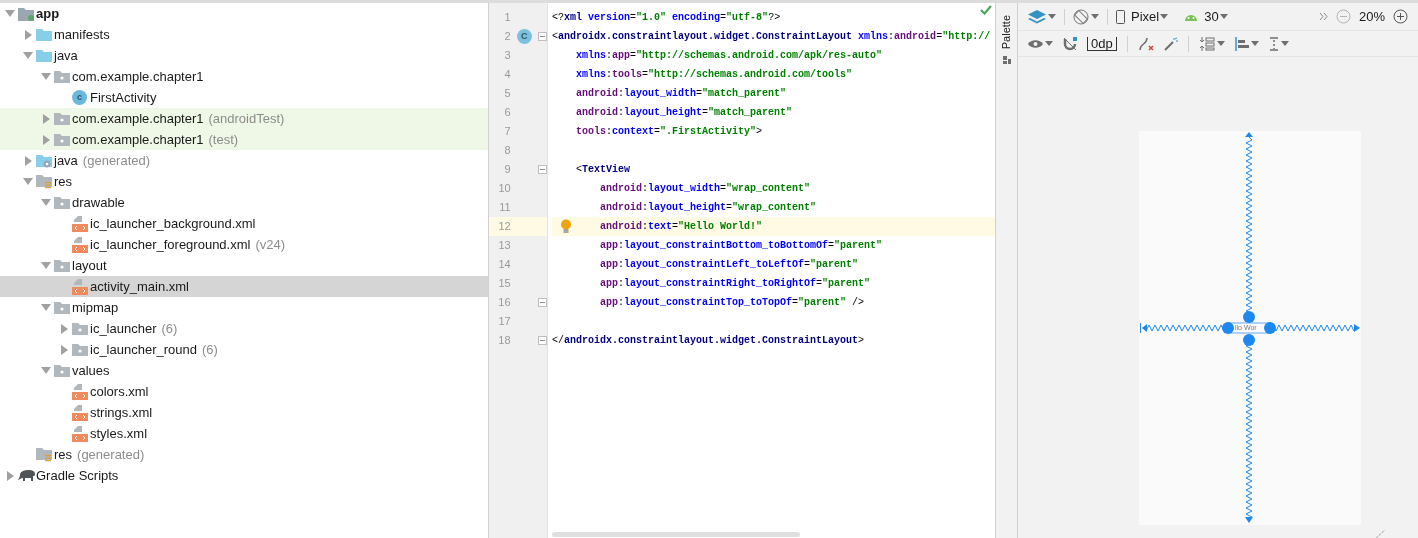 Image resolution: width=1418 pixels, height=538 pixels. Describe the element at coordinates (244, 370) in the screenshot. I see `tree-item: values` at that location.